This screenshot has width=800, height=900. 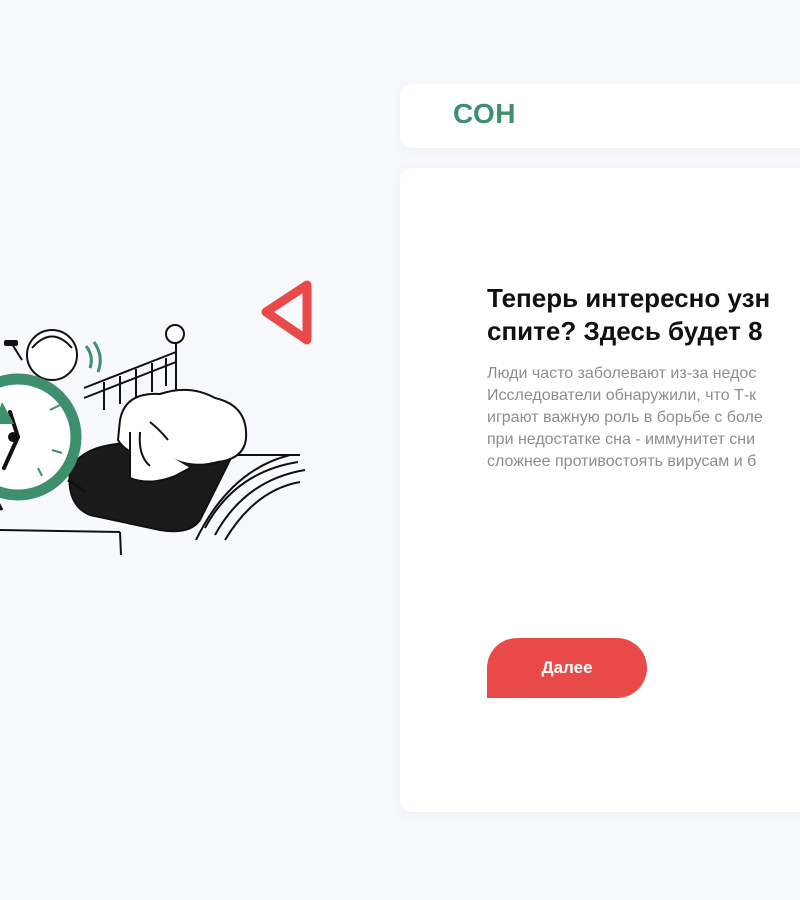 I want to click on header-bar: СОН, so click(x=600, y=116).